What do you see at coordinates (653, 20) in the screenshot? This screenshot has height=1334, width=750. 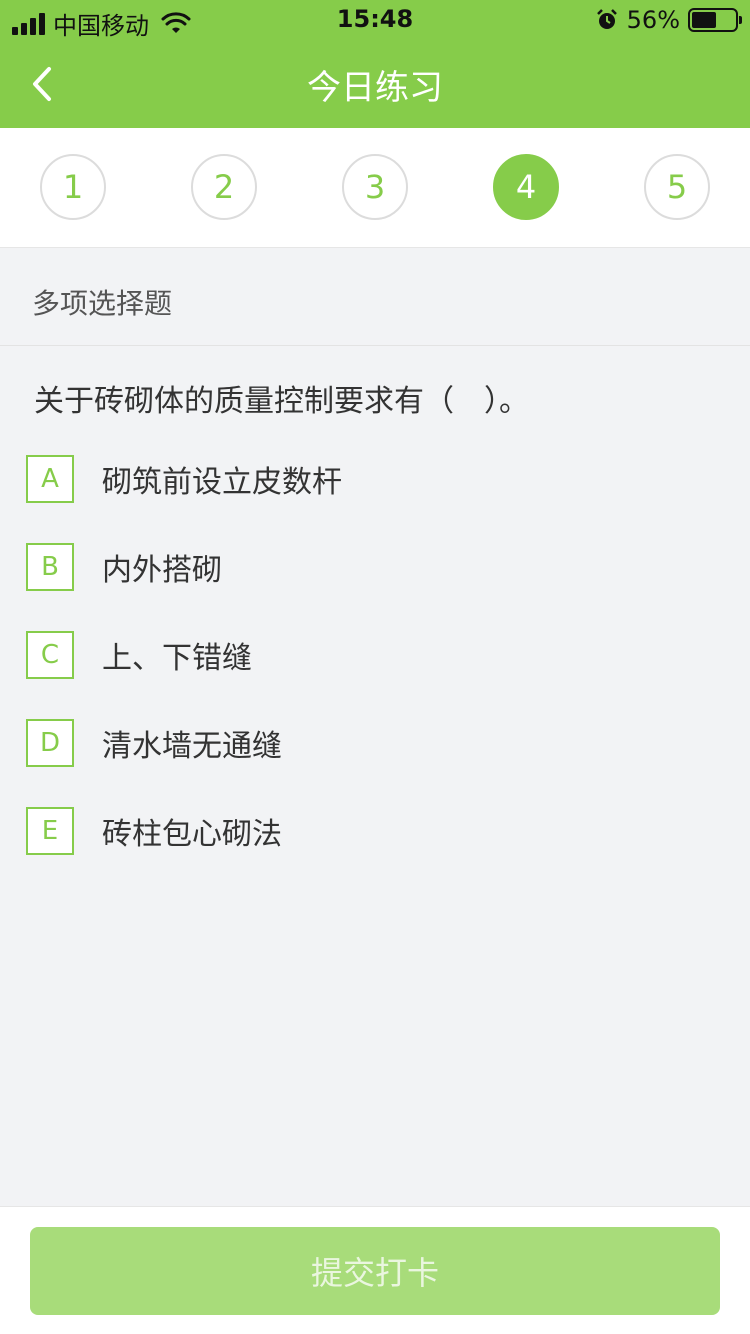 I see `battery-percent: 56%` at bounding box center [653, 20].